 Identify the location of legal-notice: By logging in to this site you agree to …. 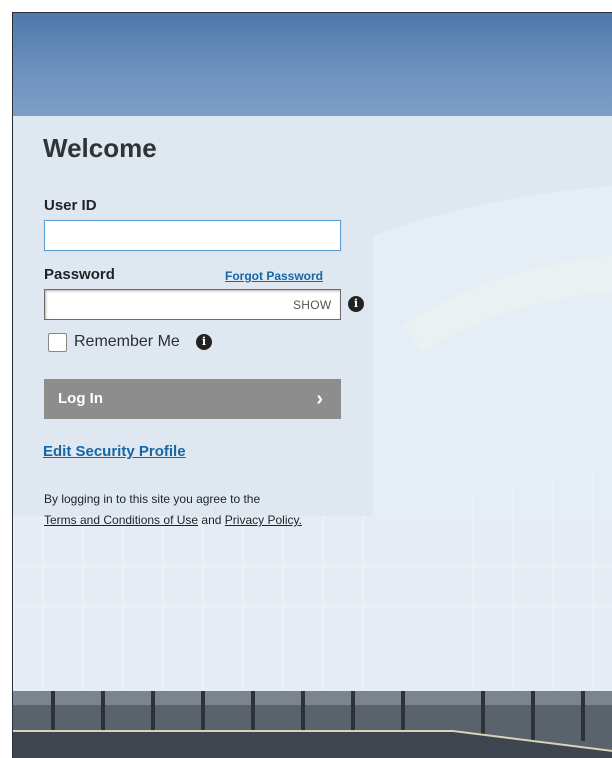
(214, 510).